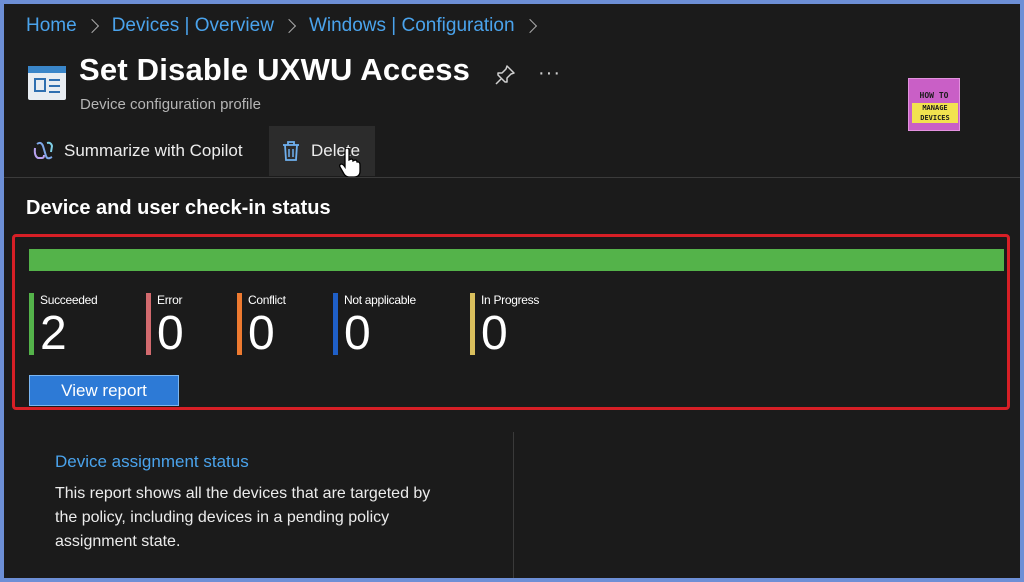 The height and width of the screenshot is (582, 1024). What do you see at coordinates (178, 208) in the screenshot?
I see `checkin-status-title: Device and user check-in status` at bounding box center [178, 208].